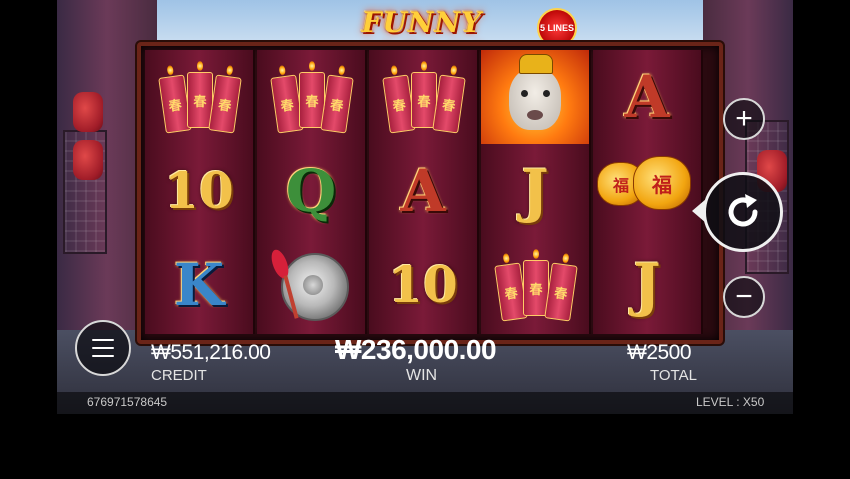 The height and width of the screenshot is (479, 850). What do you see at coordinates (743, 210) in the screenshot?
I see `refresh-icon` at bounding box center [743, 210].